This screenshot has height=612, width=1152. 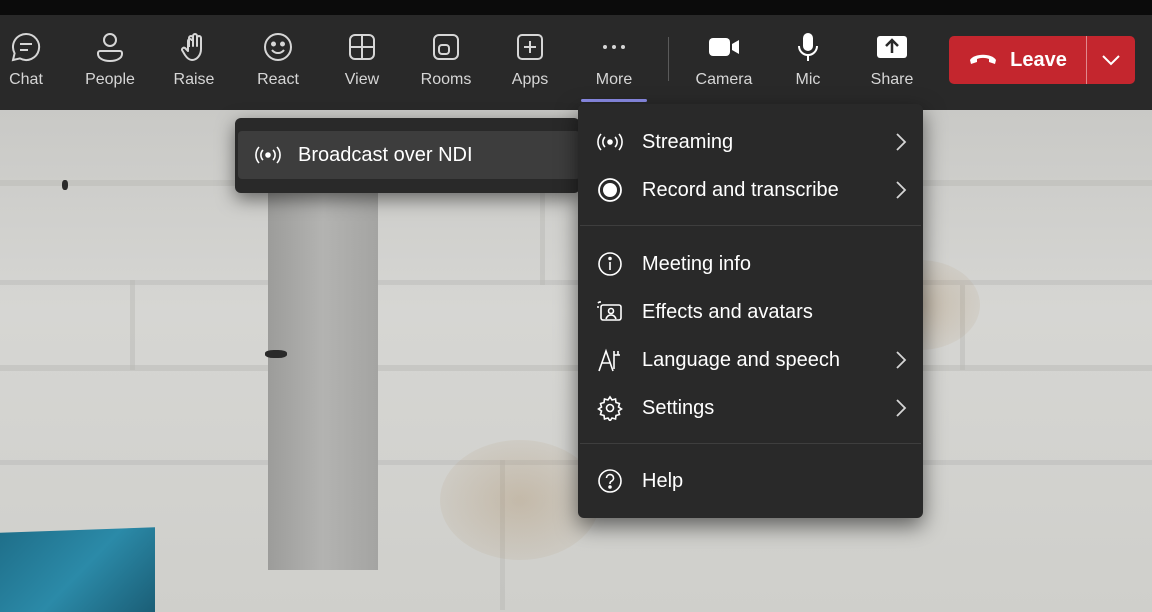 I want to click on rooms-label: Rooms, so click(x=446, y=79).